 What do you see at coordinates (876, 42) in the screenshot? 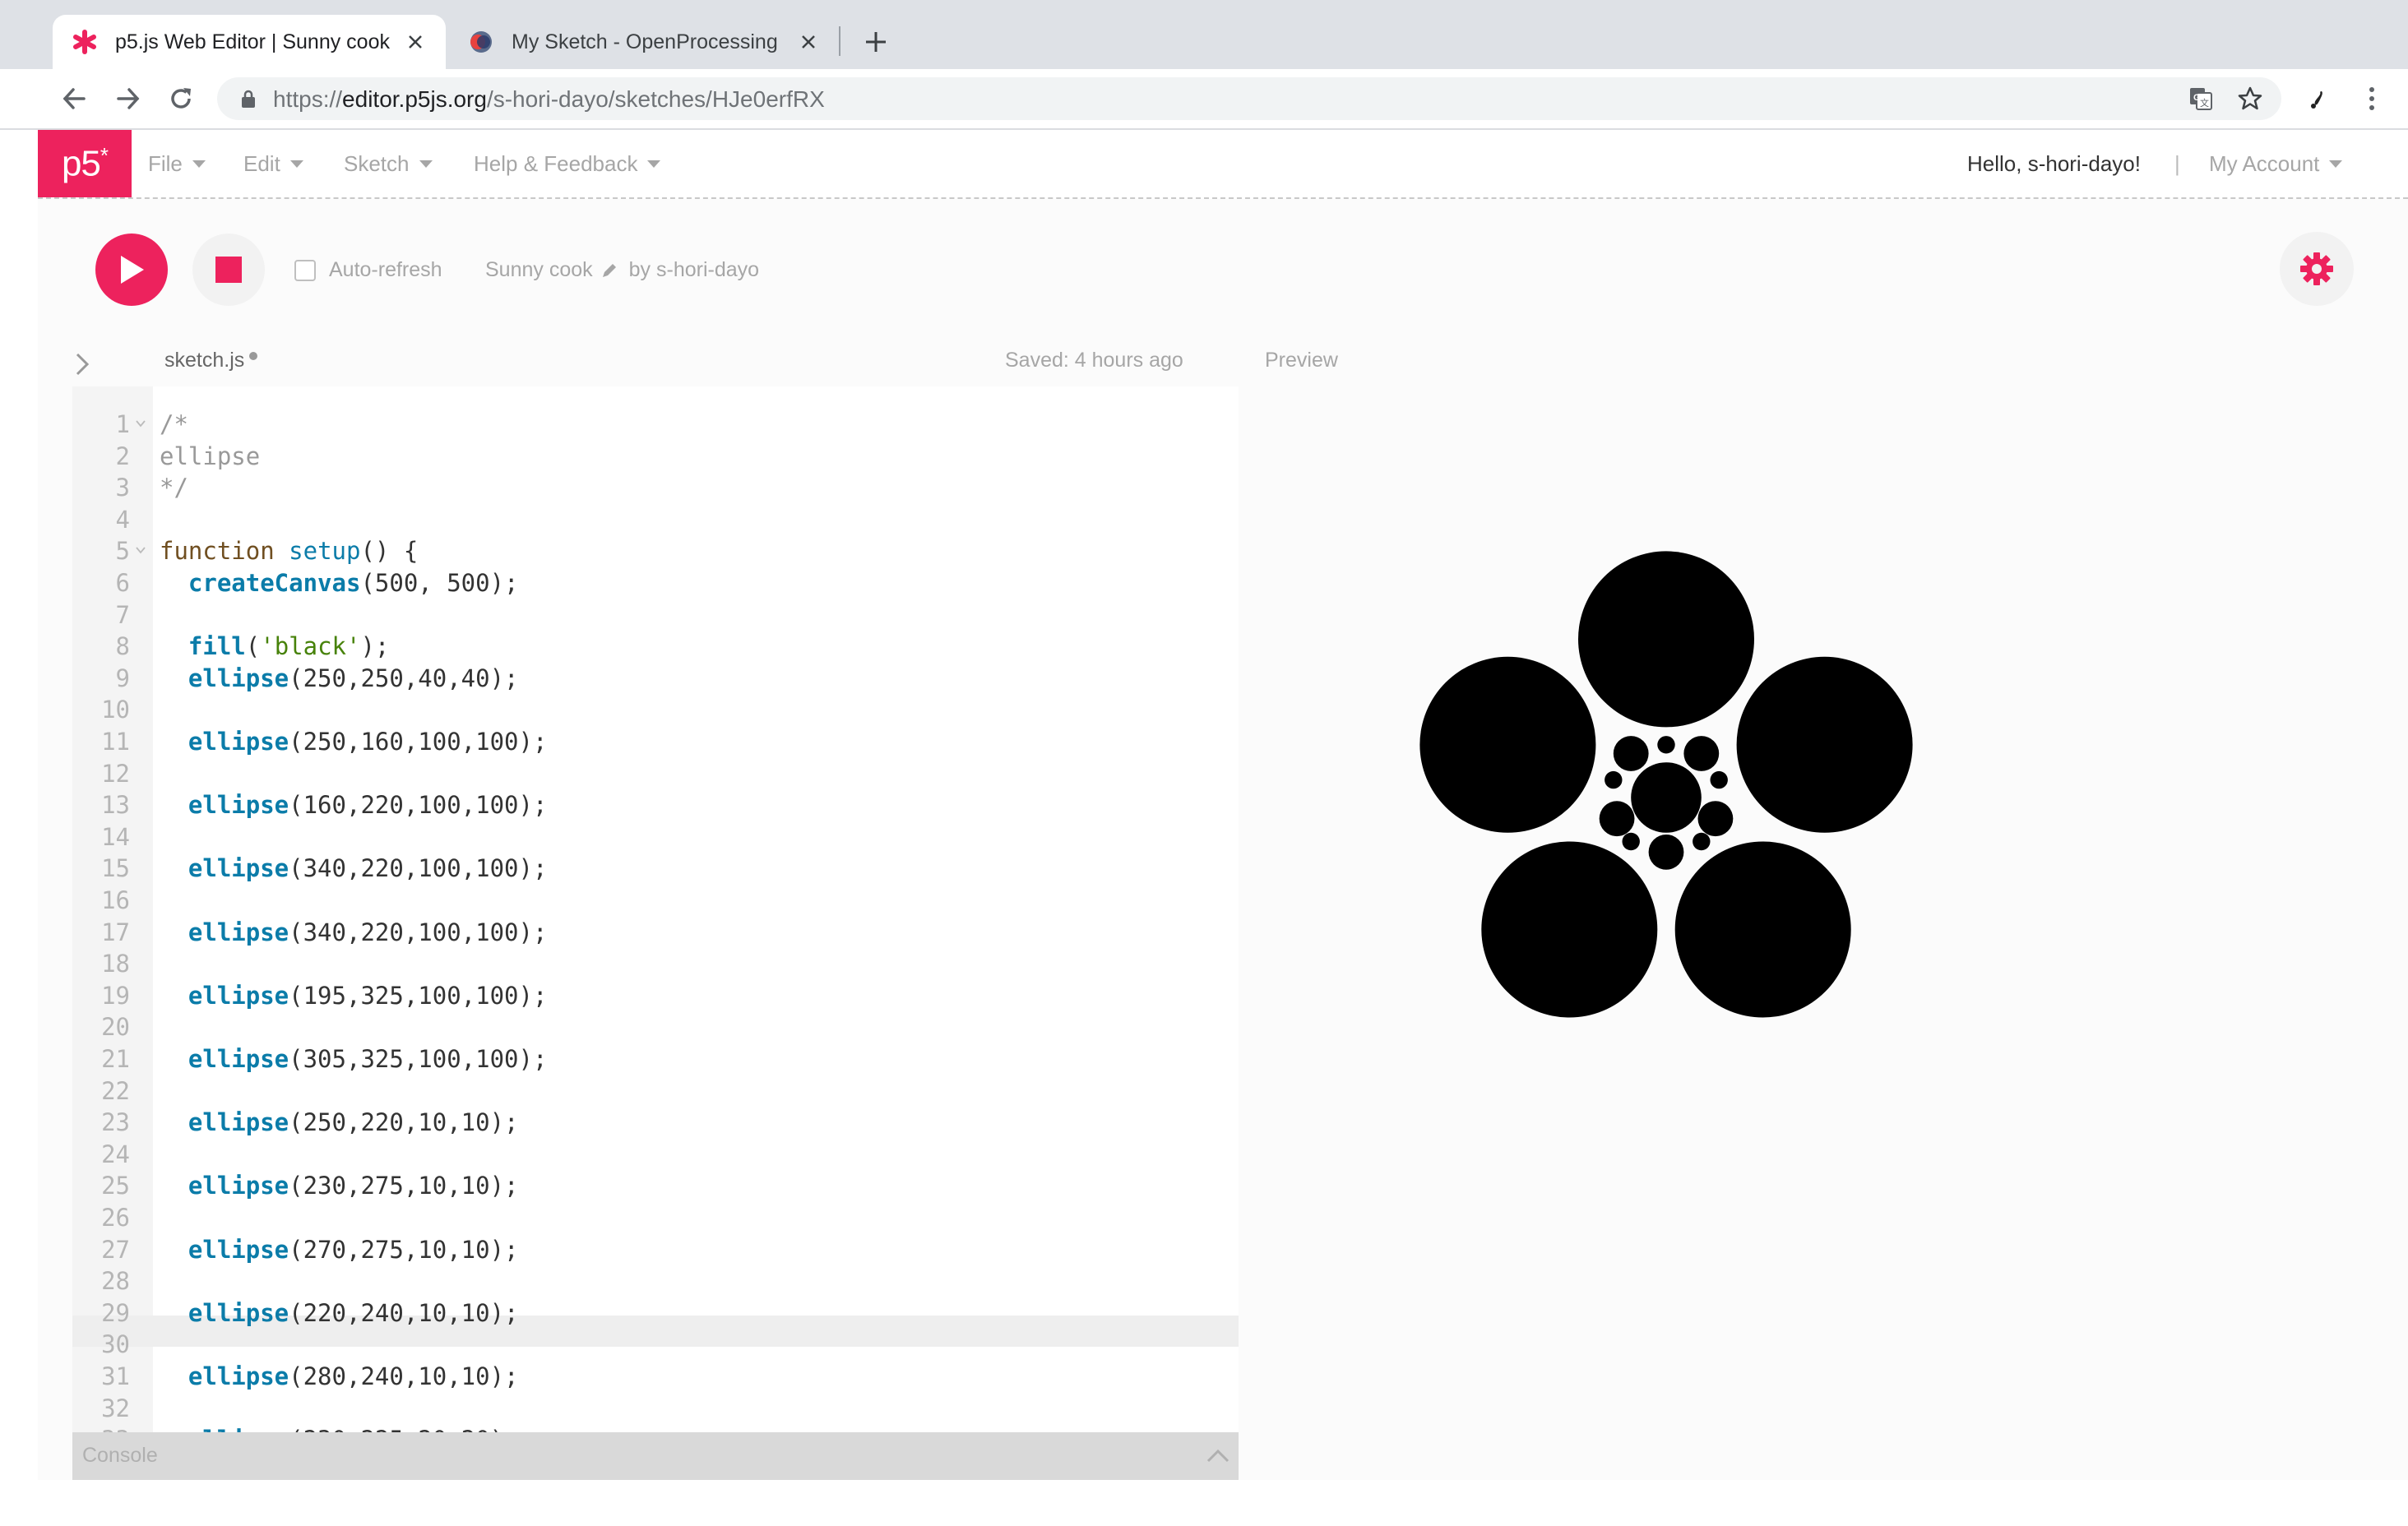
I see `new-tab-icon` at bounding box center [876, 42].